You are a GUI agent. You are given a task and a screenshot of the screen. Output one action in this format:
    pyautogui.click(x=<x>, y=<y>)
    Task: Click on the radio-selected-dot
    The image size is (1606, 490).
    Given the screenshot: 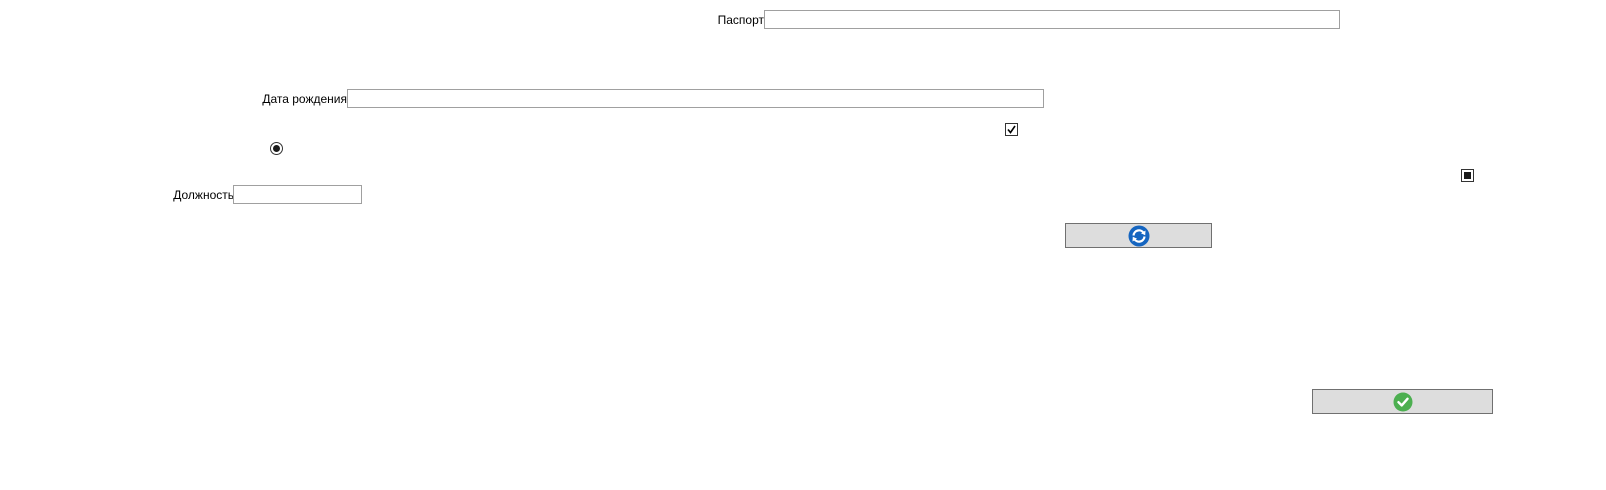 What is the action you would take?
    pyautogui.click(x=276, y=148)
    